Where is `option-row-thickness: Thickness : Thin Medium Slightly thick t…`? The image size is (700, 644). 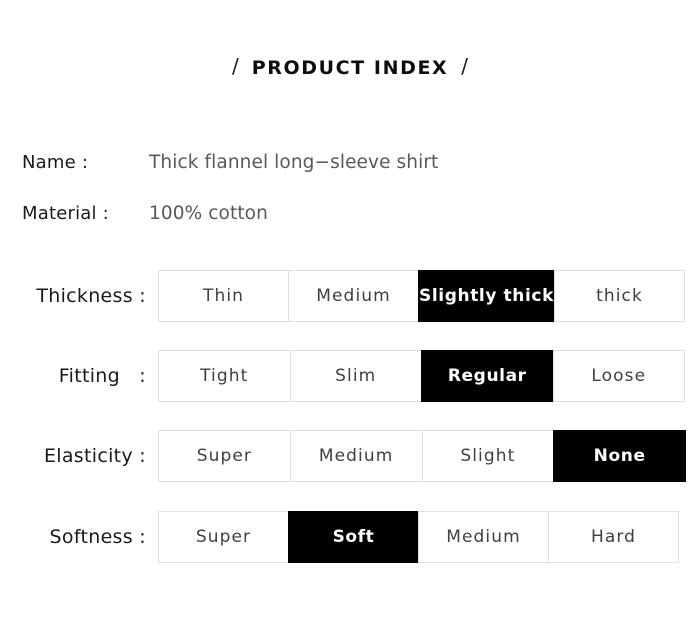 option-row-thickness: Thickness : Thin Medium Slightly thick t… is located at coordinates (350, 296).